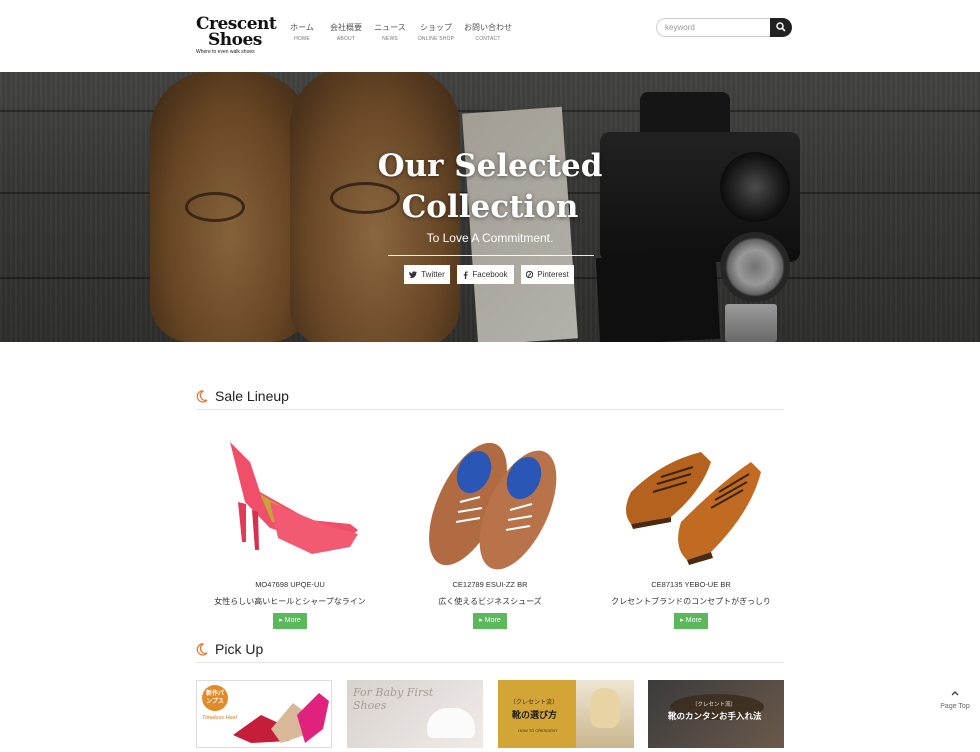 This screenshot has height=752, width=980. What do you see at coordinates (490, 398) in the screenshot?
I see `sale-lineup-heading: Sale Lineup` at bounding box center [490, 398].